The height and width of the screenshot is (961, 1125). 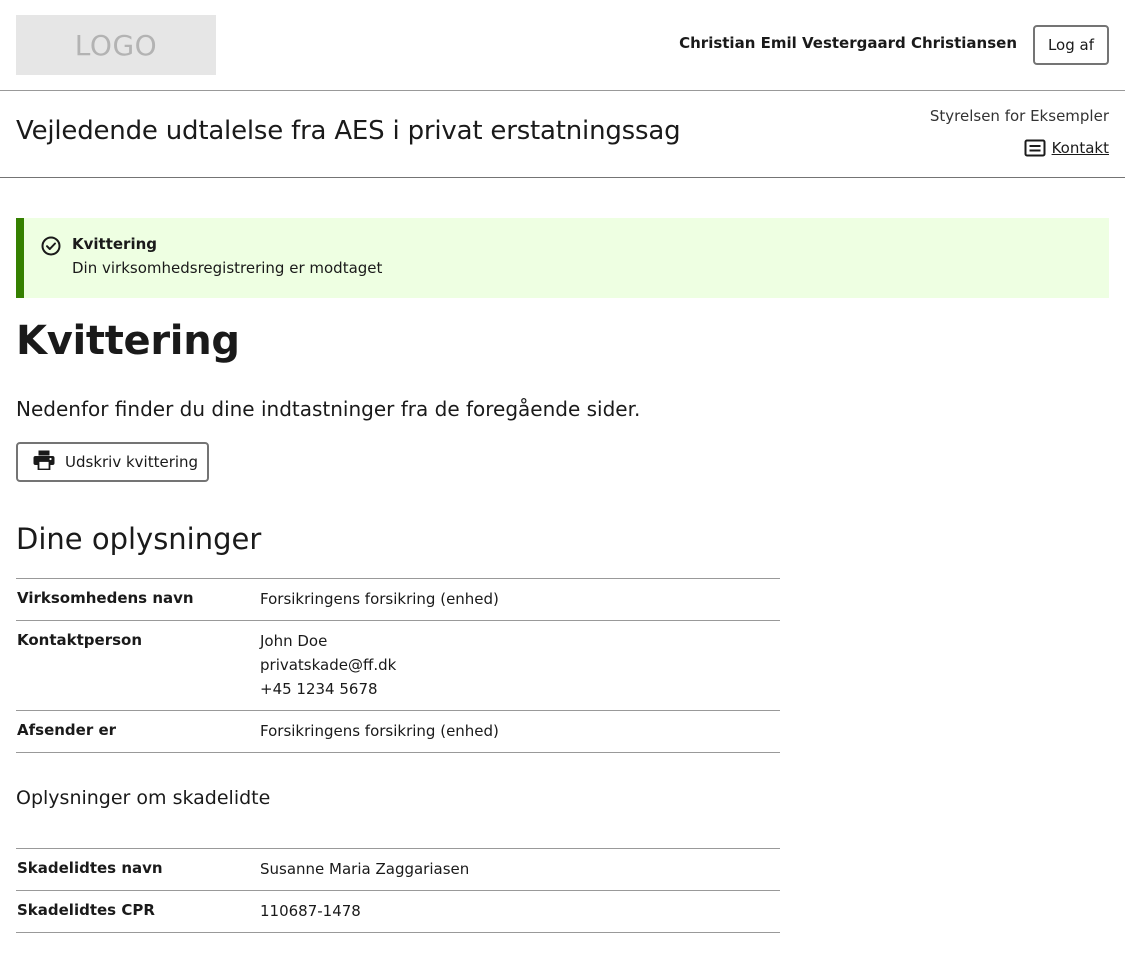 What do you see at coordinates (294, 641) in the screenshot?
I see `contact-person-name: John Doe` at bounding box center [294, 641].